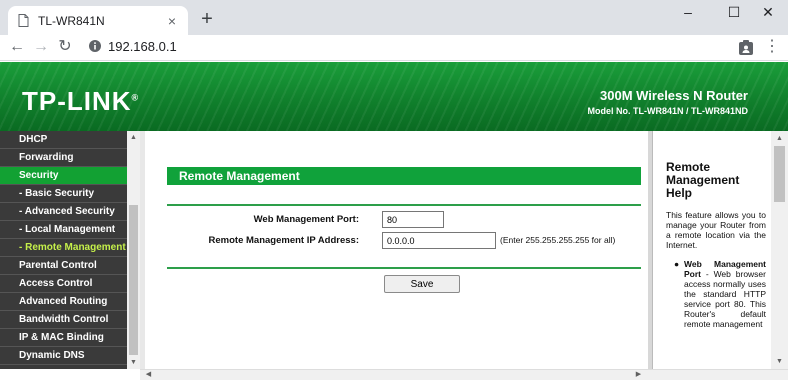 The image size is (788, 380). Describe the element at coordinates (768, 12) in the screenshot. I see `close-window-button: ✕` at that location.